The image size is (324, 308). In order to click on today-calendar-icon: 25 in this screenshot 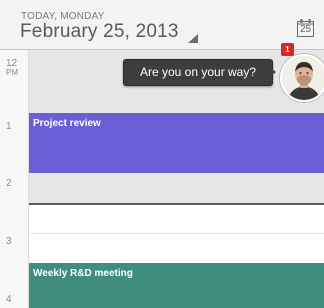, I will do `click(305, 28)`.